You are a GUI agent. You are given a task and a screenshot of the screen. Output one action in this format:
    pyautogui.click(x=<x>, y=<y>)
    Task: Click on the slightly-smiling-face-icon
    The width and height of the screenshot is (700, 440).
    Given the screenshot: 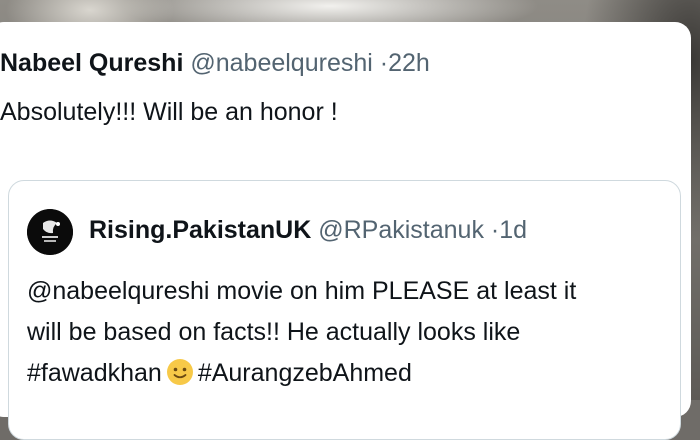 What is the action you would take?
    pyautogui.click(x=180, y=372)
    